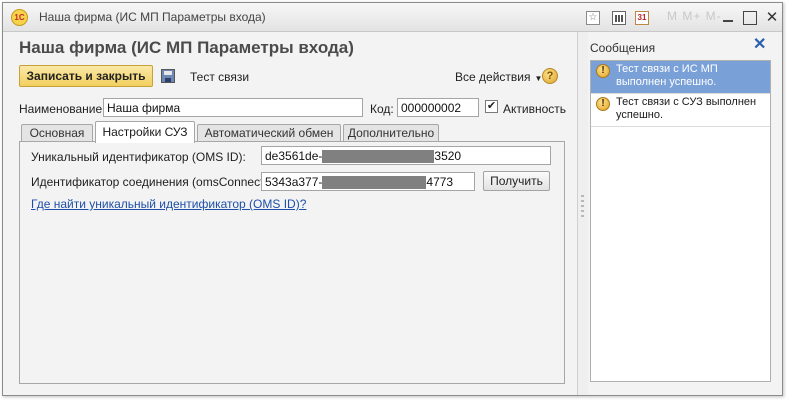 Image resolution: width=787 pixels, height=401 pixels. I want to click on tab-suz-settings: Настройки СУЗ, so click(145, 132).